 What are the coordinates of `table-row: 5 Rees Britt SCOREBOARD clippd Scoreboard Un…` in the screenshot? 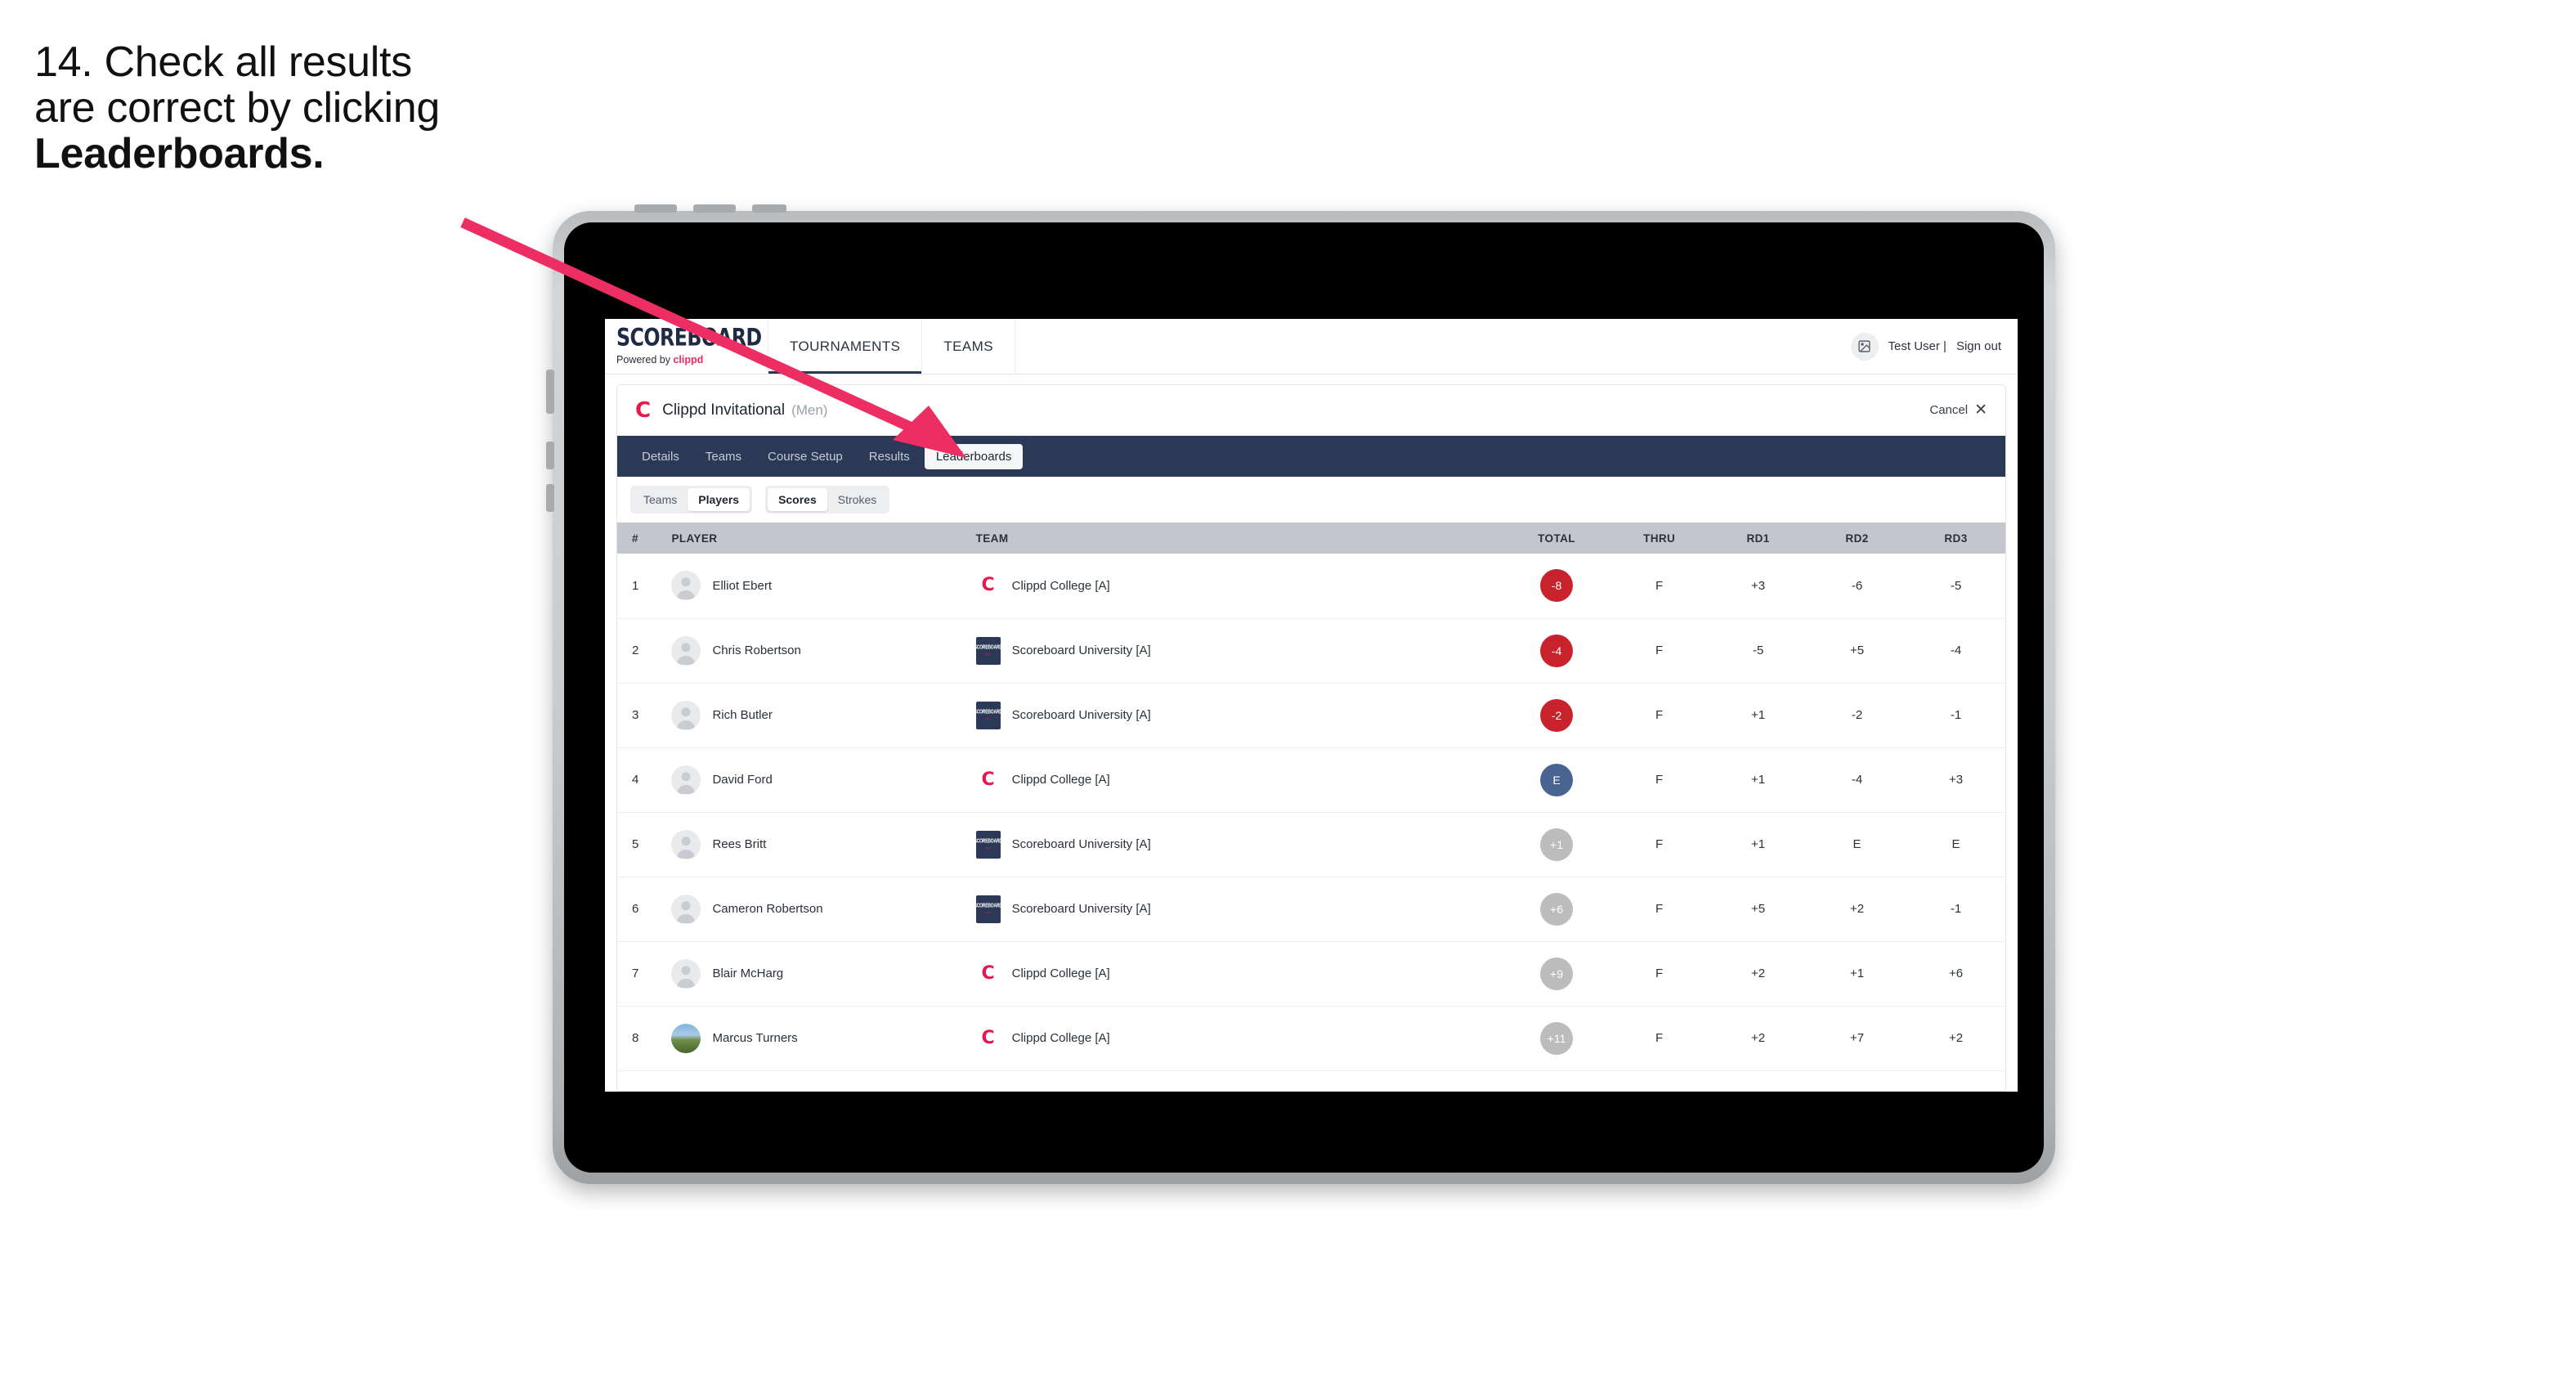 It's located at (1311, 845).